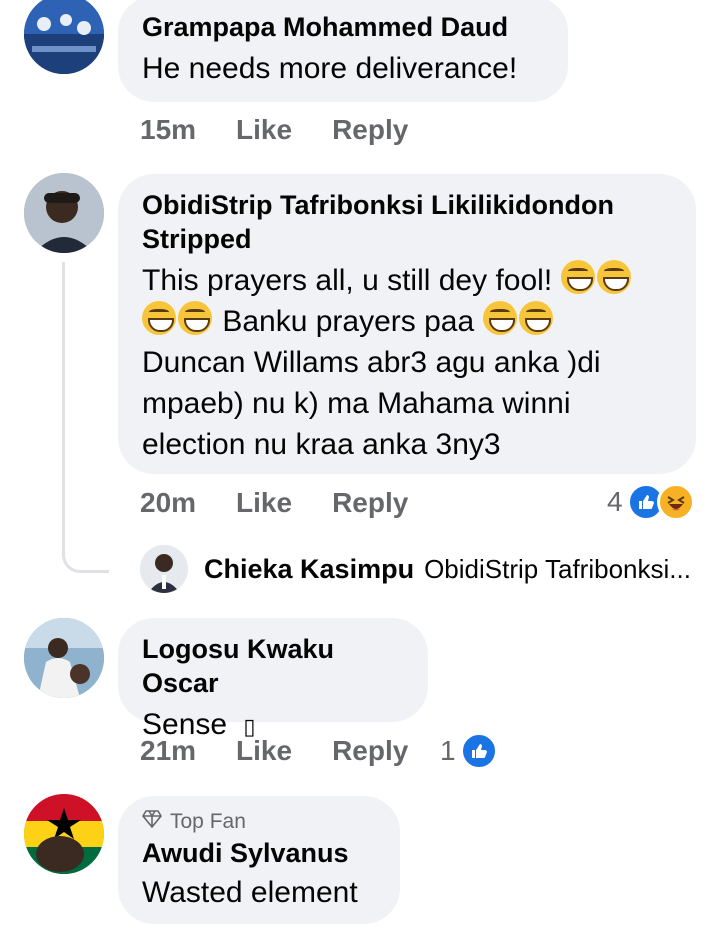 The width and height of the screenshot is (720, 929). What do you see at coordinates (675, 502) in the screenshot?
I see `laughing-face-icon` at bounding box center [675, 502].